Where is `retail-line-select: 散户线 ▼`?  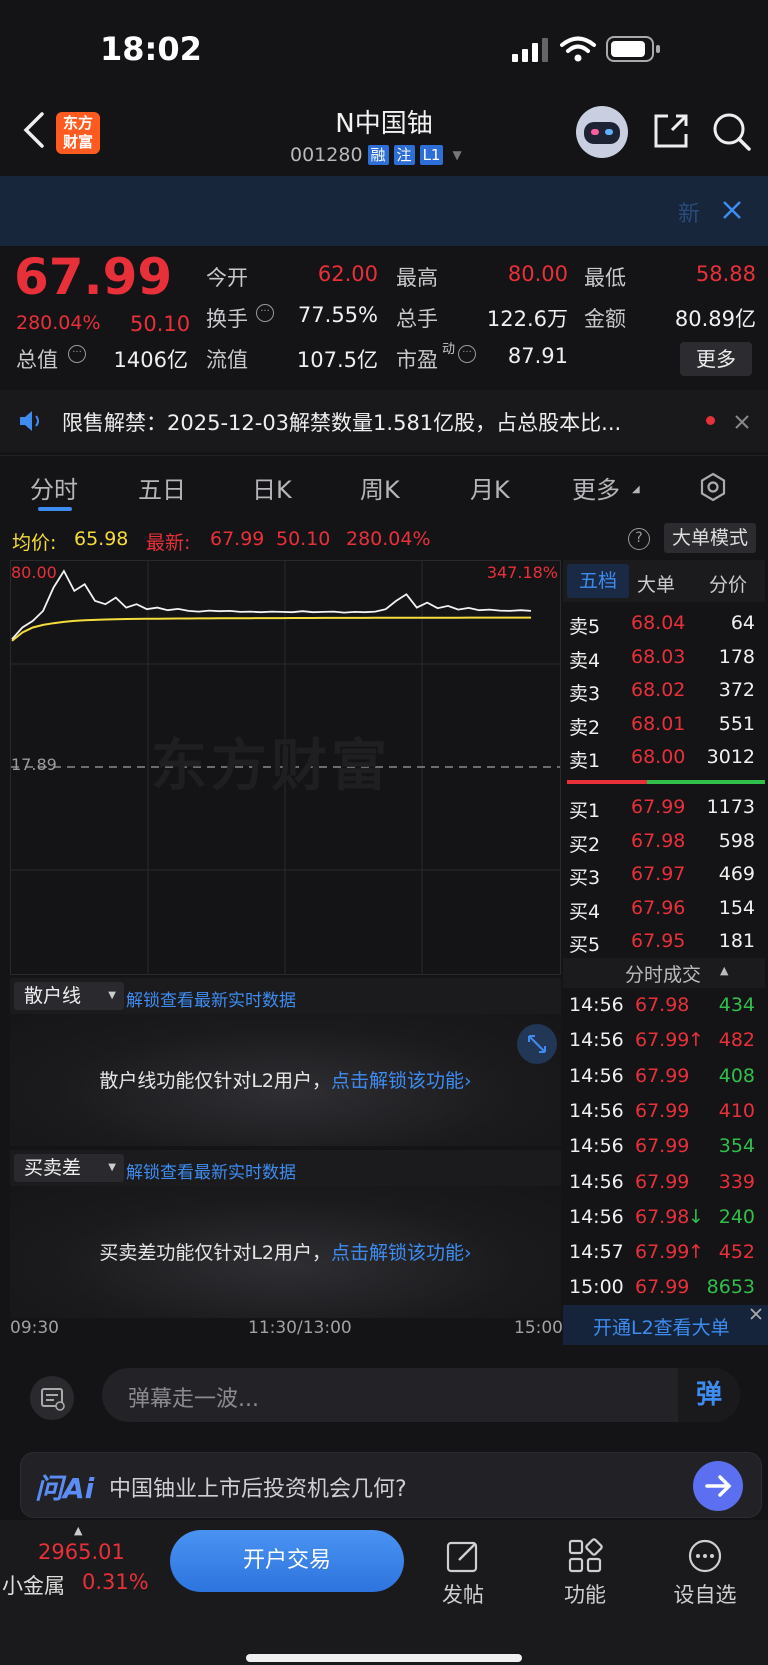
retail-line-select: 散户线 ▼ is located at coordinates (69, 996).